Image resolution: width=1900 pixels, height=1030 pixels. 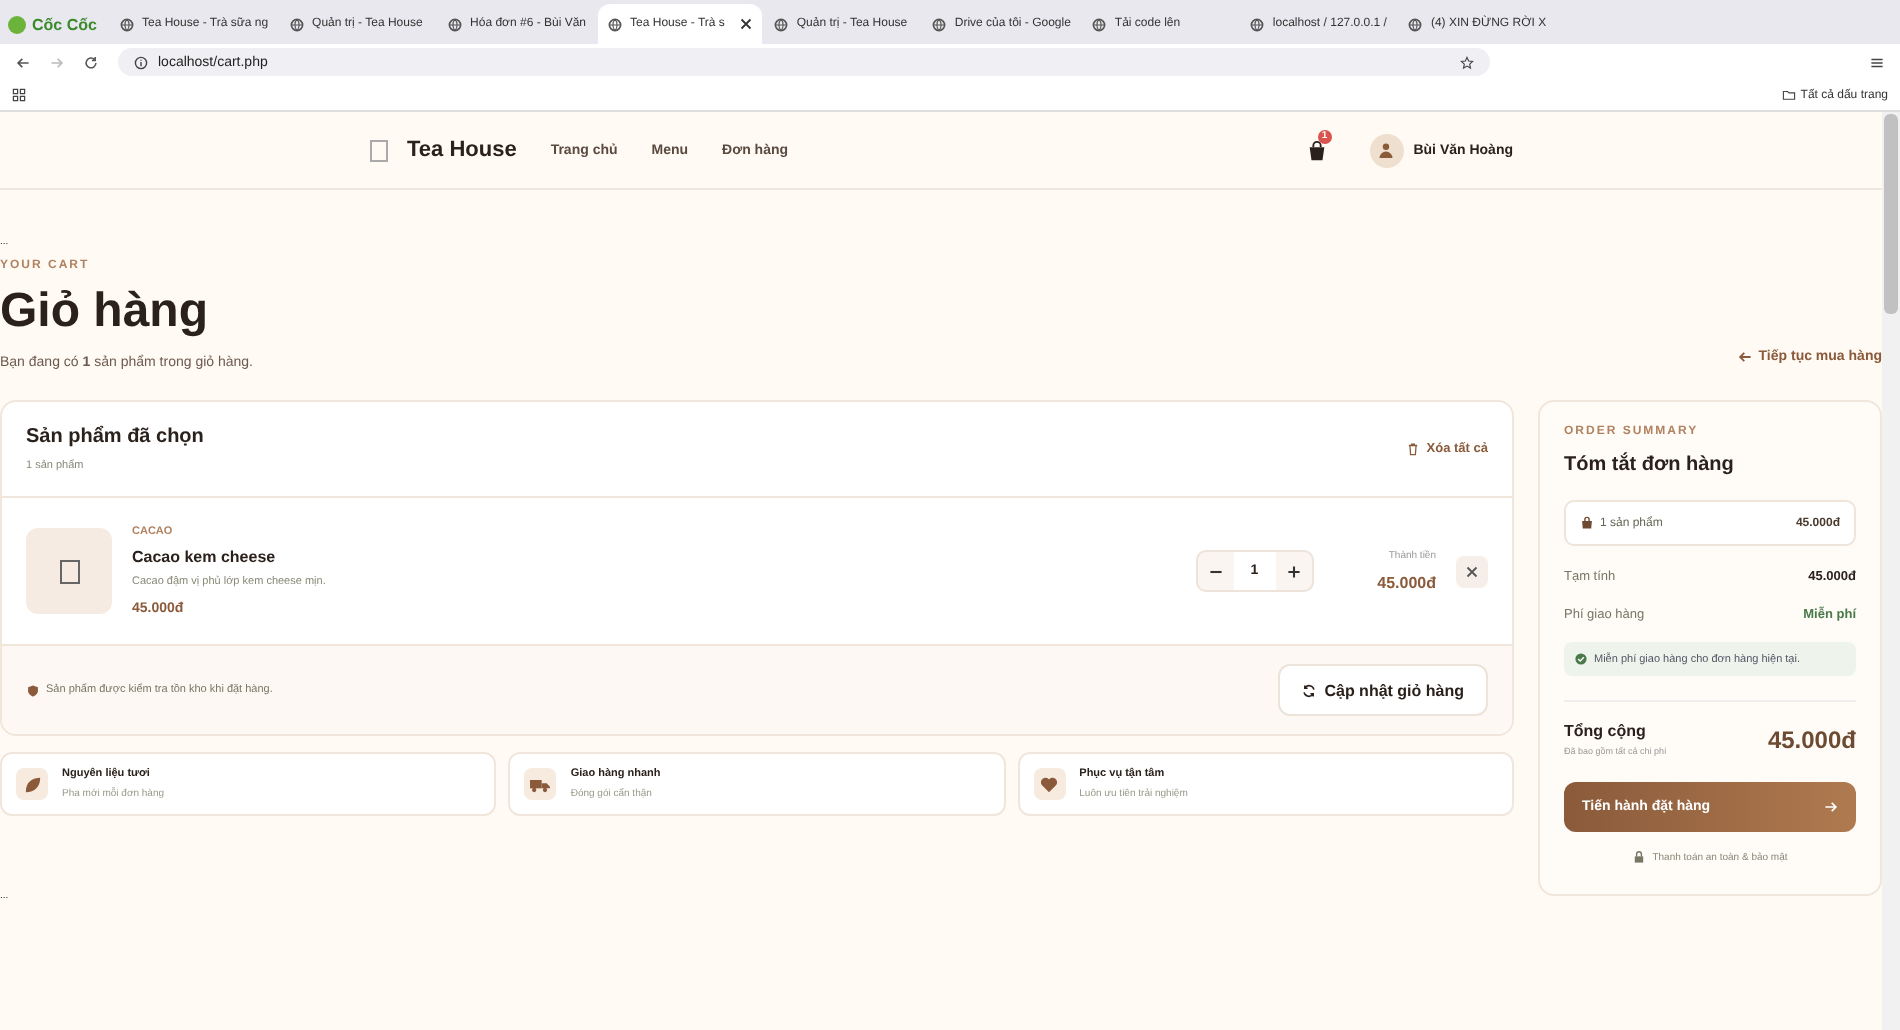 What do you see at coordinates (462, 150) in the screenshot?
I see `brand-name: Tea House` at bounding box center [462, 150].